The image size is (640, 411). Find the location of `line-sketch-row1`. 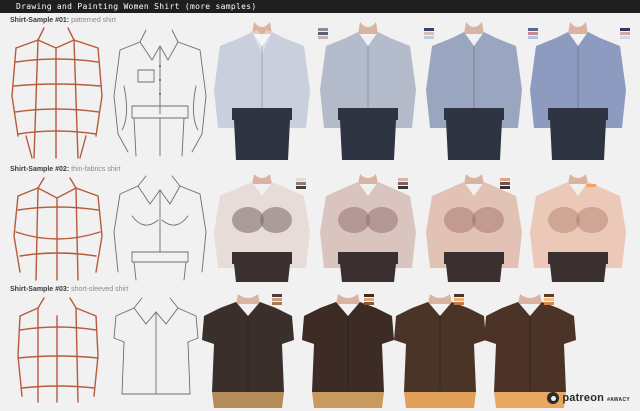

line-sketch-row1 is located at coordinates (160, 93).